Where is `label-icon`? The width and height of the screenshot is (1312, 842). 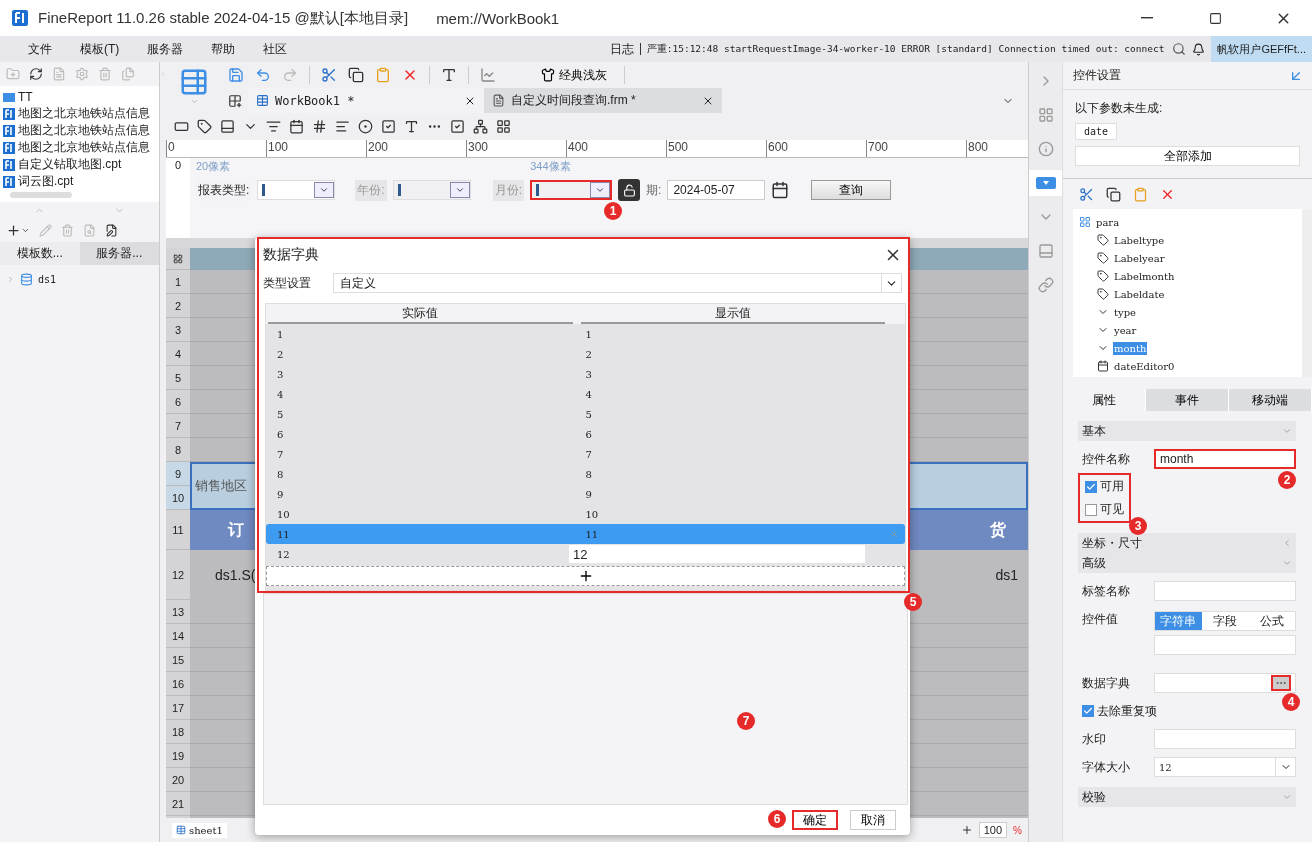 label-icon is located at coordinates (204, 126).